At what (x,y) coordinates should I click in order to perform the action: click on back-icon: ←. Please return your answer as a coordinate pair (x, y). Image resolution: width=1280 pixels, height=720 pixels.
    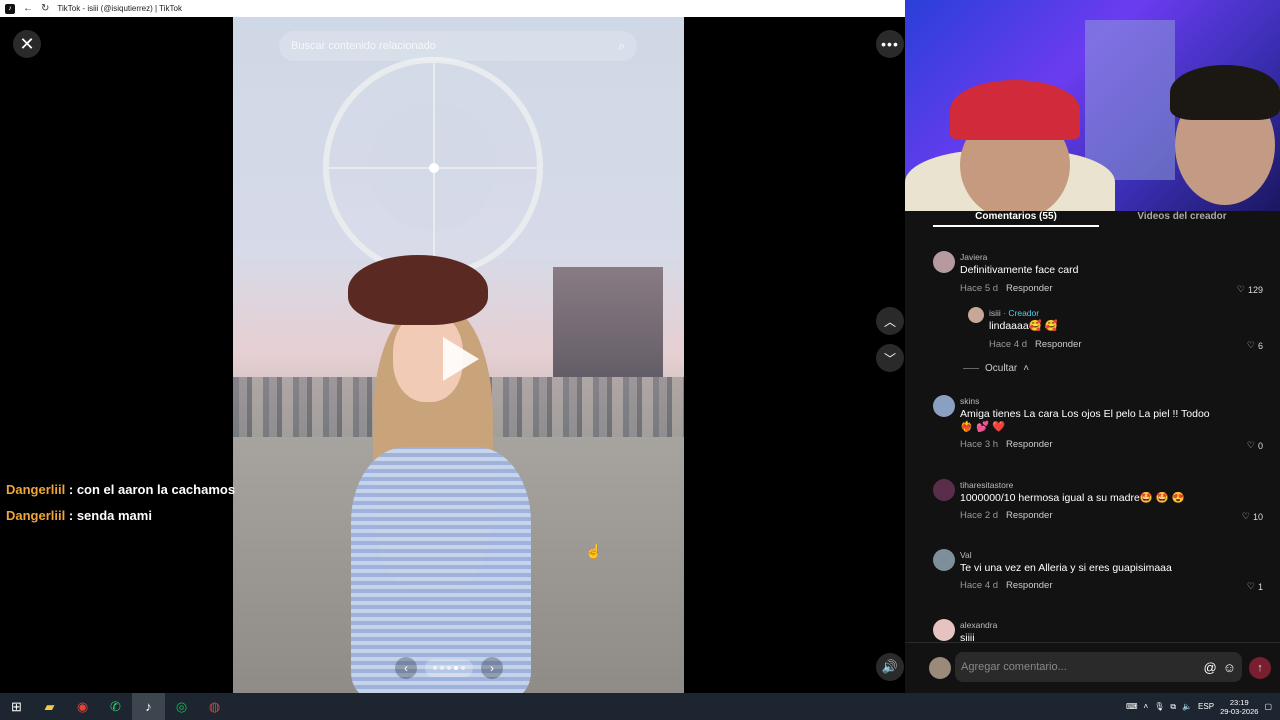
    Looking at the image, I should click on (28, 8).